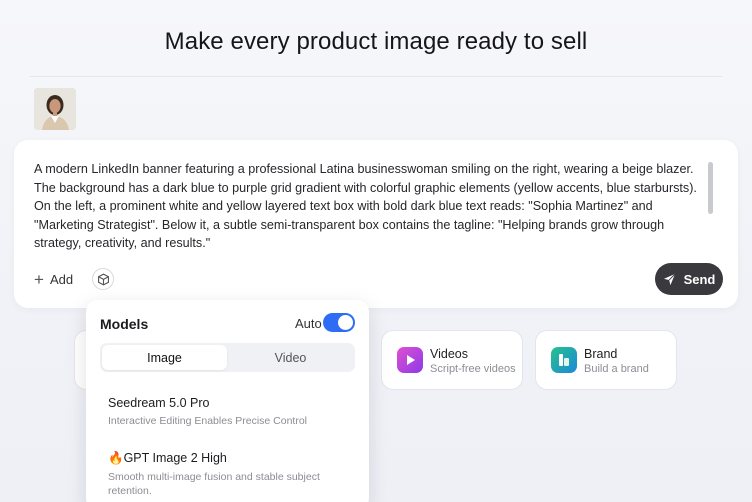  I want to click on toggle-knob, so click(345, 322).